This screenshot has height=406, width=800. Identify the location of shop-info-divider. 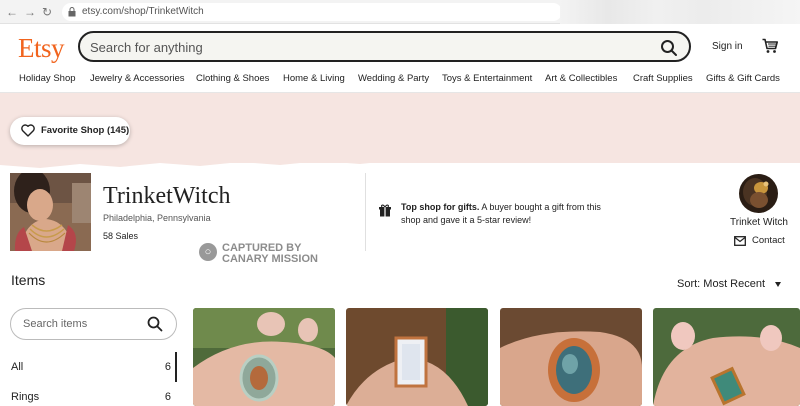
(365, 212).